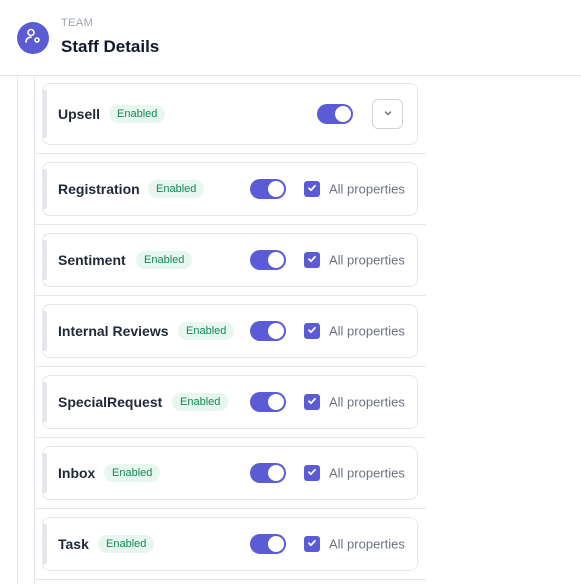 The height and width of the screenshot is (584, 581). What do you see at coordinates (230, 544) in the screenshot?
I see `module-card-task: Task Enabled All properties` at bounding box center [230, 544].